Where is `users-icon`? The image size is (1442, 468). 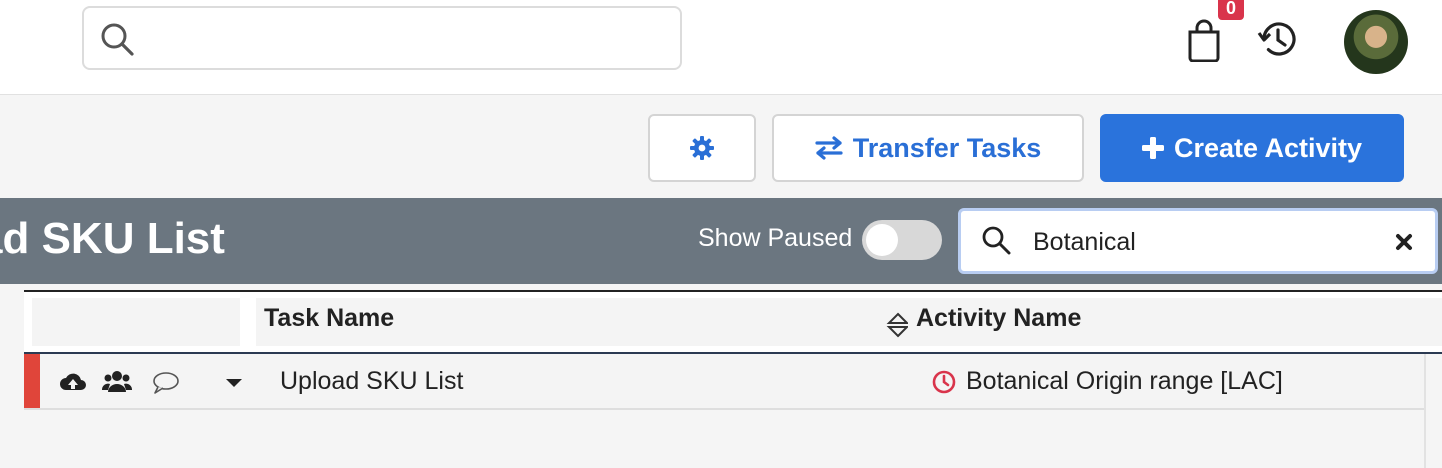
users-icon is located at coordinates (117, 382).